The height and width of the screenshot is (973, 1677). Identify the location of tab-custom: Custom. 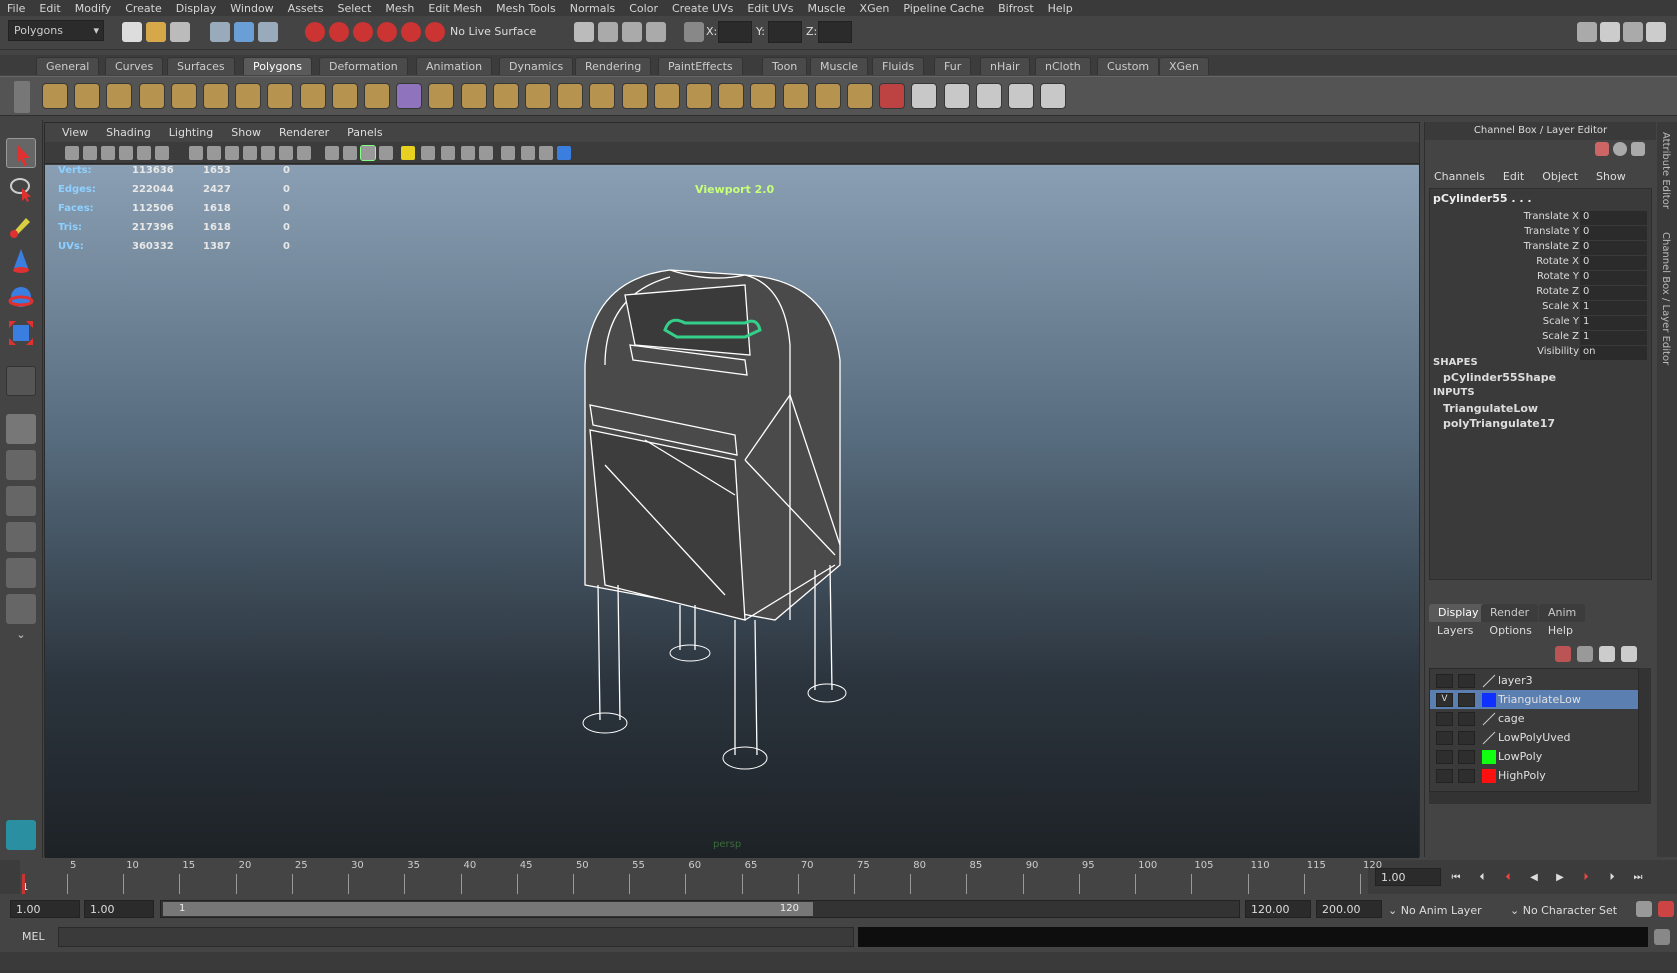
(1128, 66).